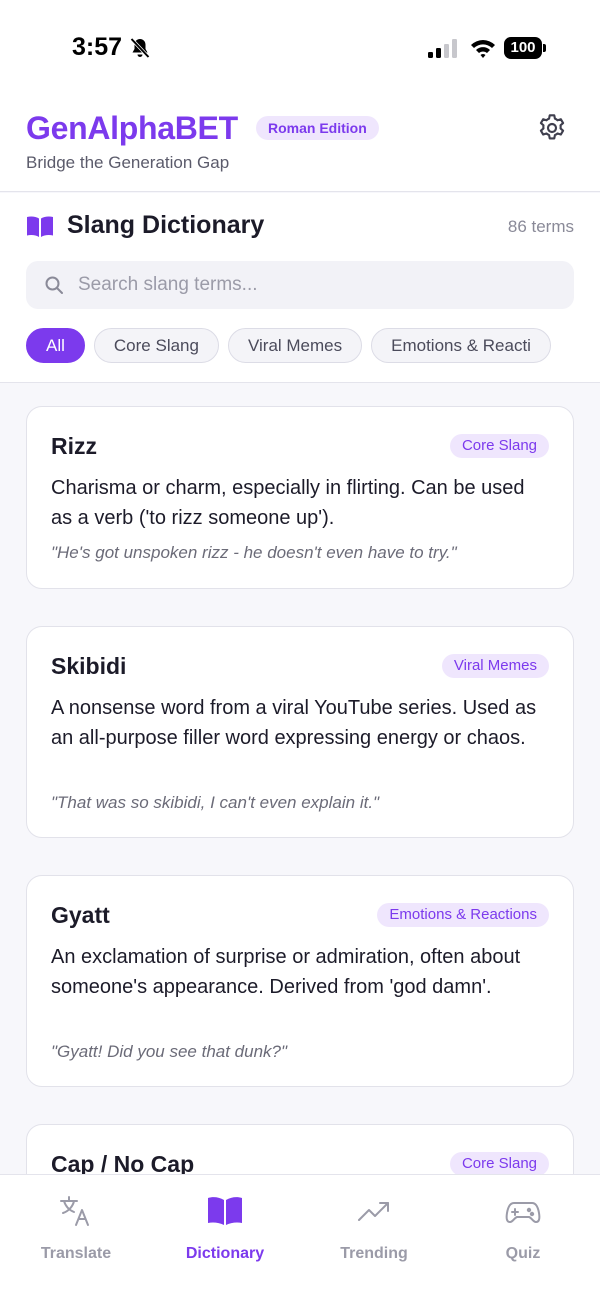 The height and width of the screenshot is (1299, 600). What do you see at coordinates (461, 345) in the screenshot?
I see `filter-chip-emotions-reactions: Emotions & Reacti` at bounding box center [461, 345].